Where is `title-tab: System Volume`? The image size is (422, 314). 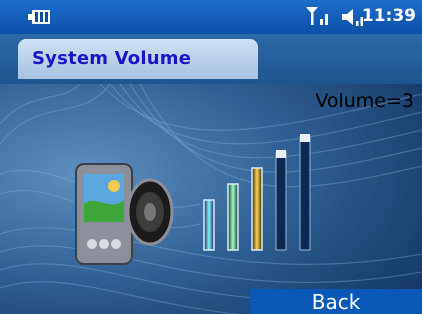
title-tab: System Volume is located at coordinates (138, 59).